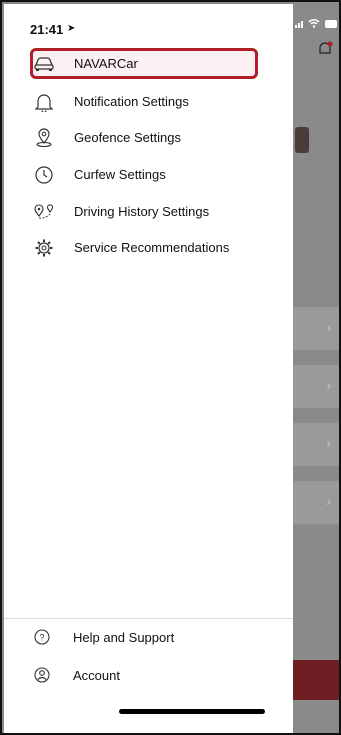  Describe the element at coordinates (145, 63) in the screenshot. I see `menu-item-navarcar: NAVARCar` at that location.